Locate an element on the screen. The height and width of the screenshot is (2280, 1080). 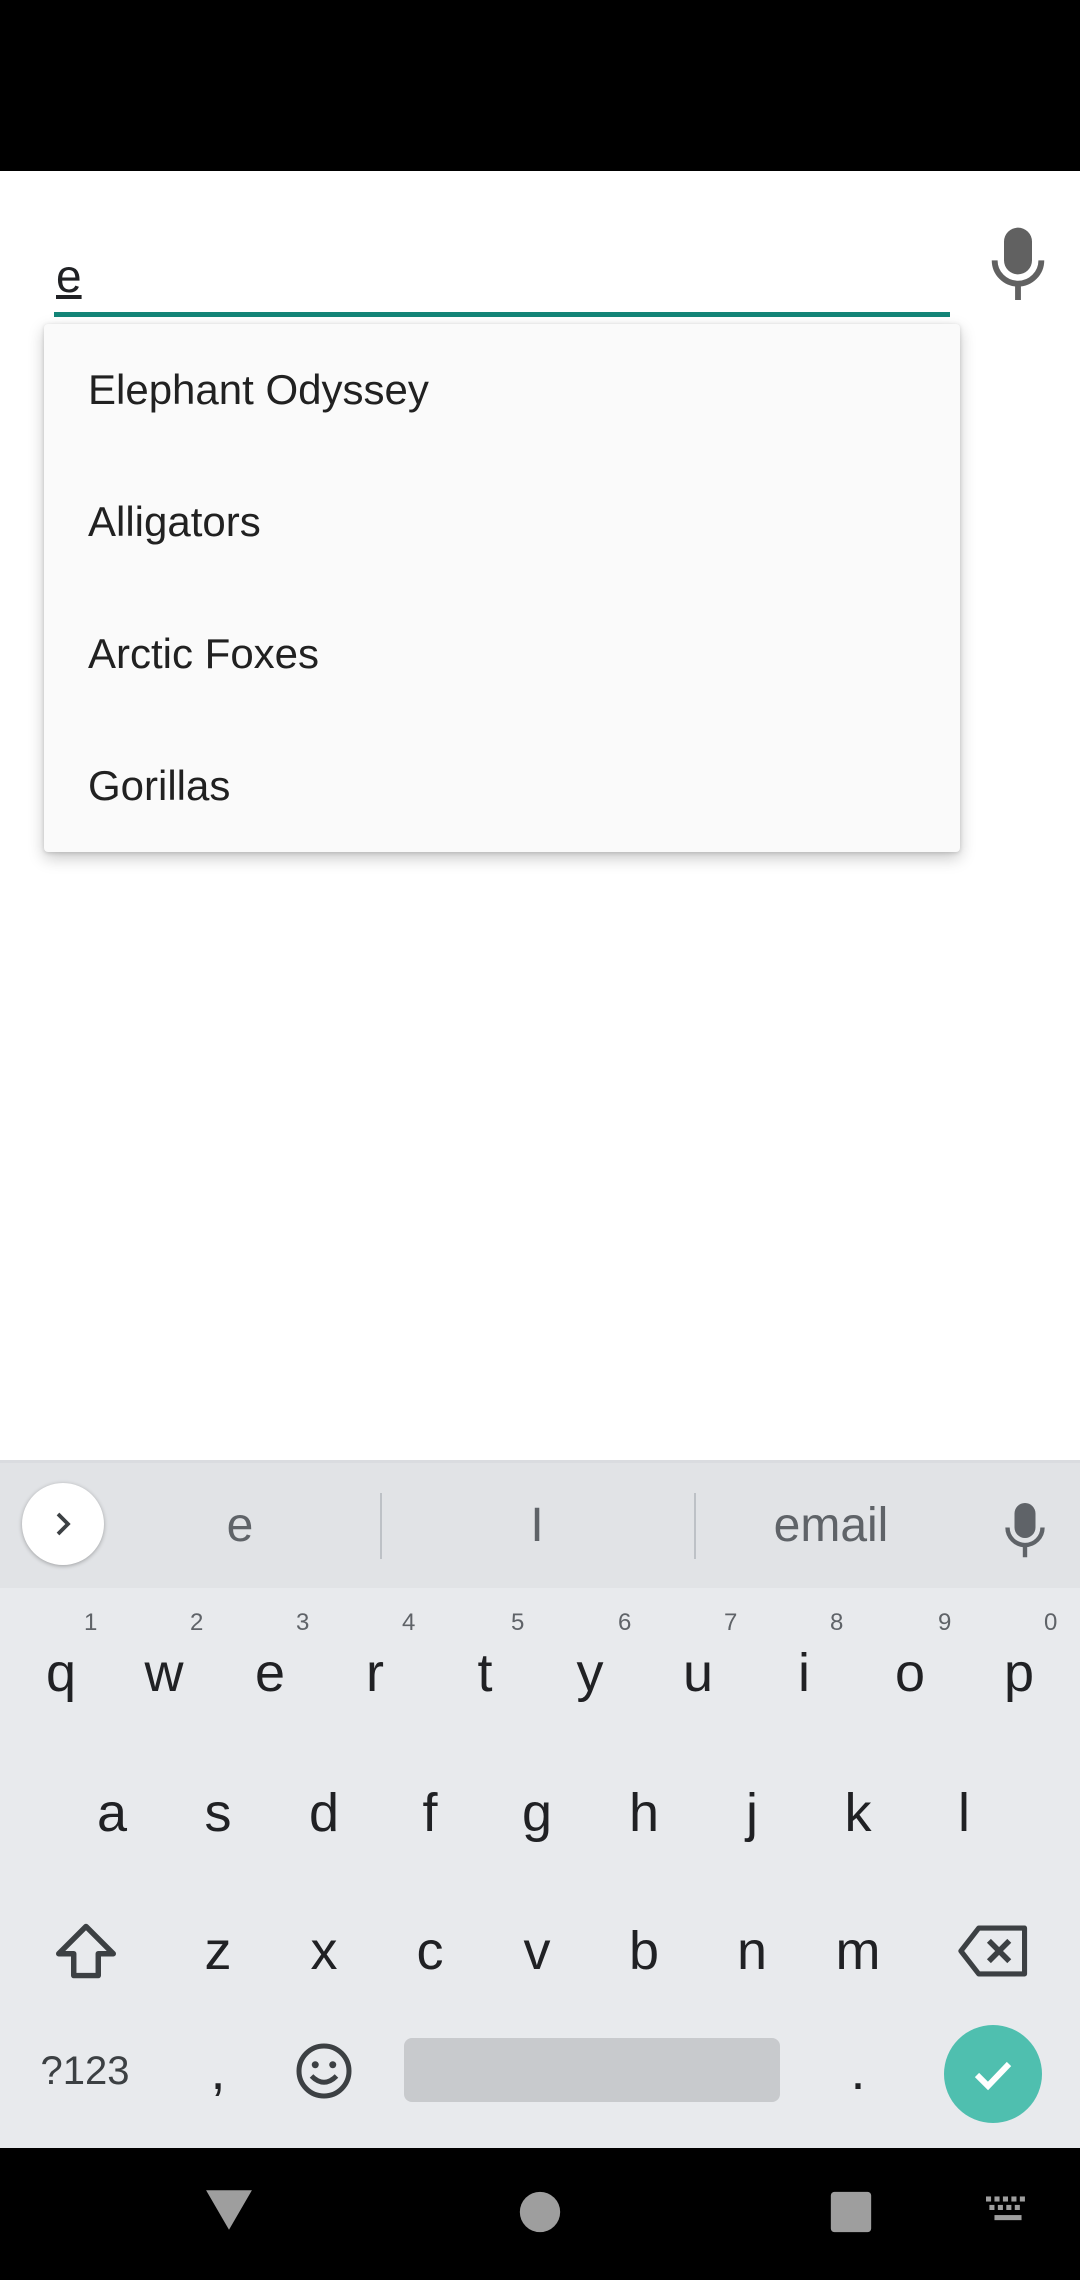
key-n: n is located at coordinates (752, 1951).